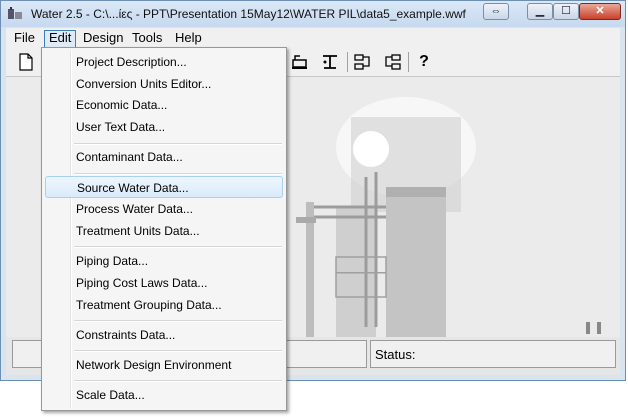  Describe the element at coordinates (540, 11) in the screenshot. I see `minimize-button: ▁` at that location.